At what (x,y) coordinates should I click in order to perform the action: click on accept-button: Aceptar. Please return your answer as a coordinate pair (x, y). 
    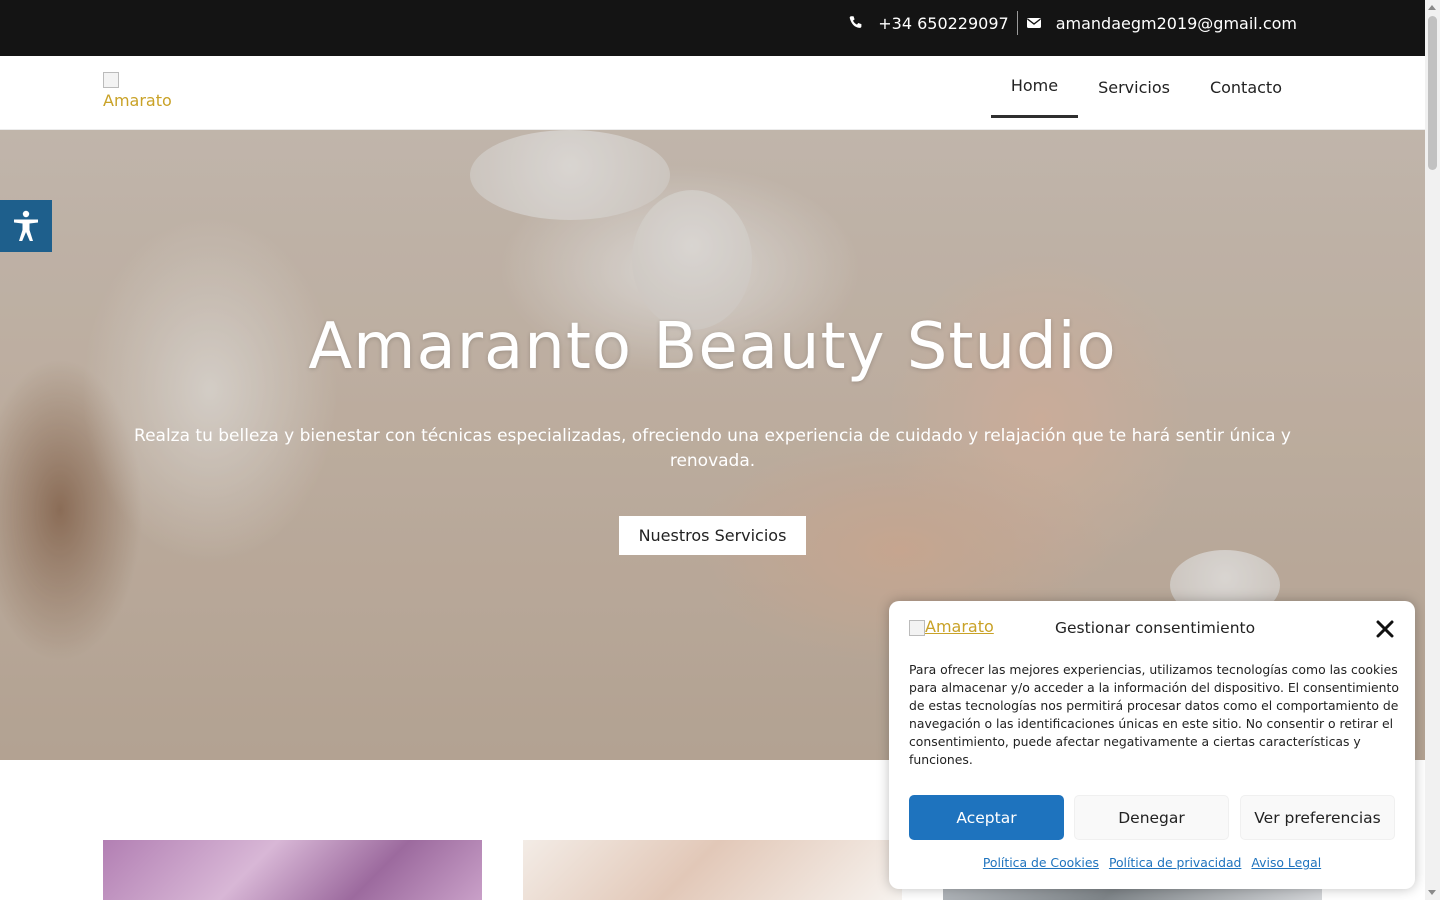
    Looking at the image, I should click on (986, 817).